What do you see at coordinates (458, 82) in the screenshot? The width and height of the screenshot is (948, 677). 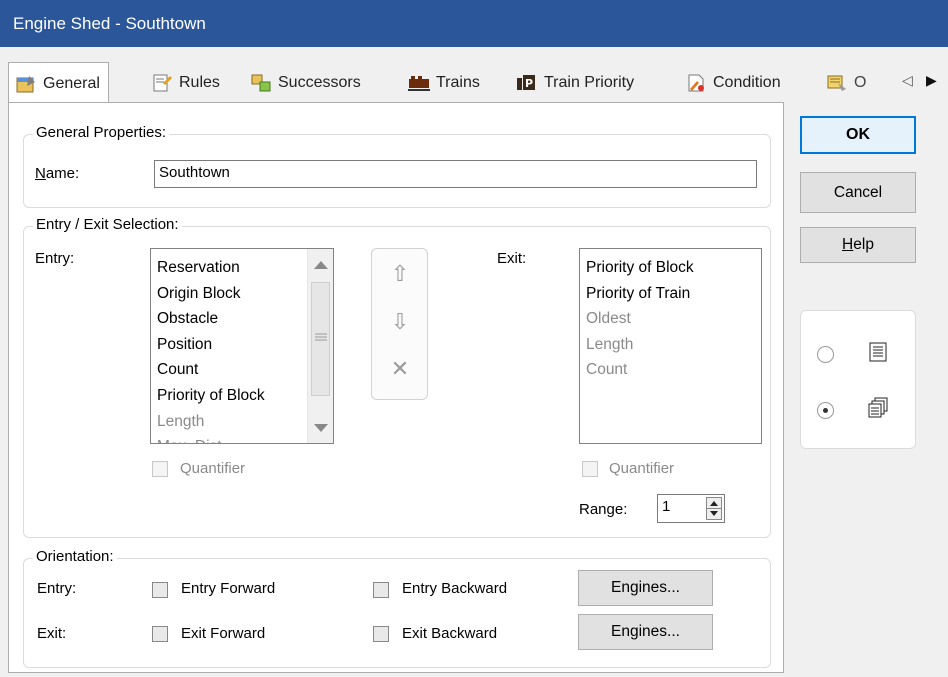 I see `tab-label: Trains` at bounding box center [458, 82].